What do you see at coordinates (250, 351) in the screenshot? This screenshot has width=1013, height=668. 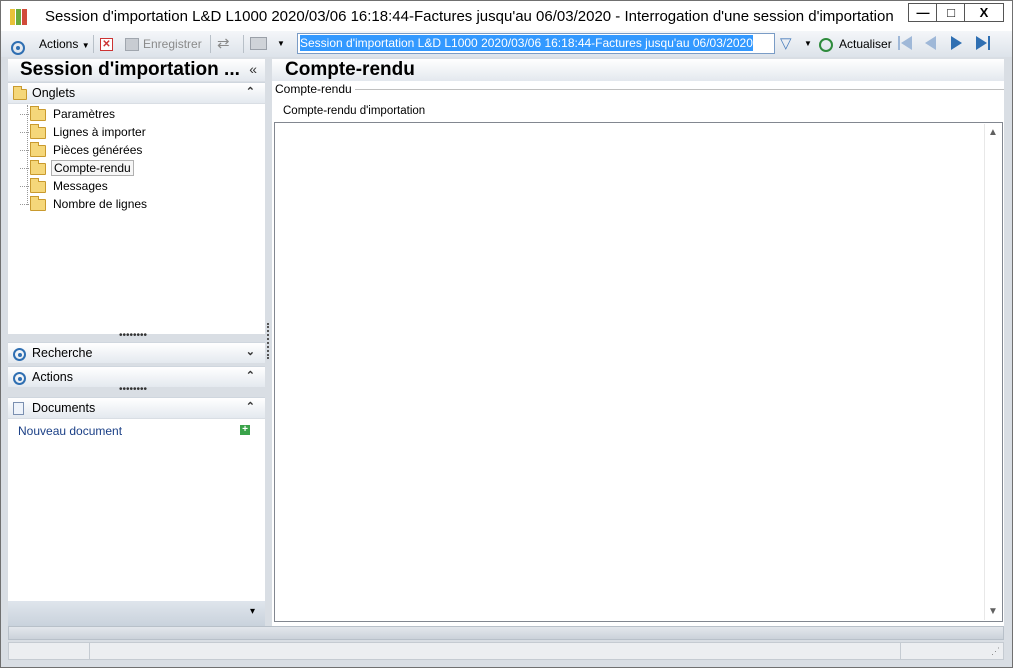 I see `chevron-down-icon: ⌄` at bounding box center [250, 351].